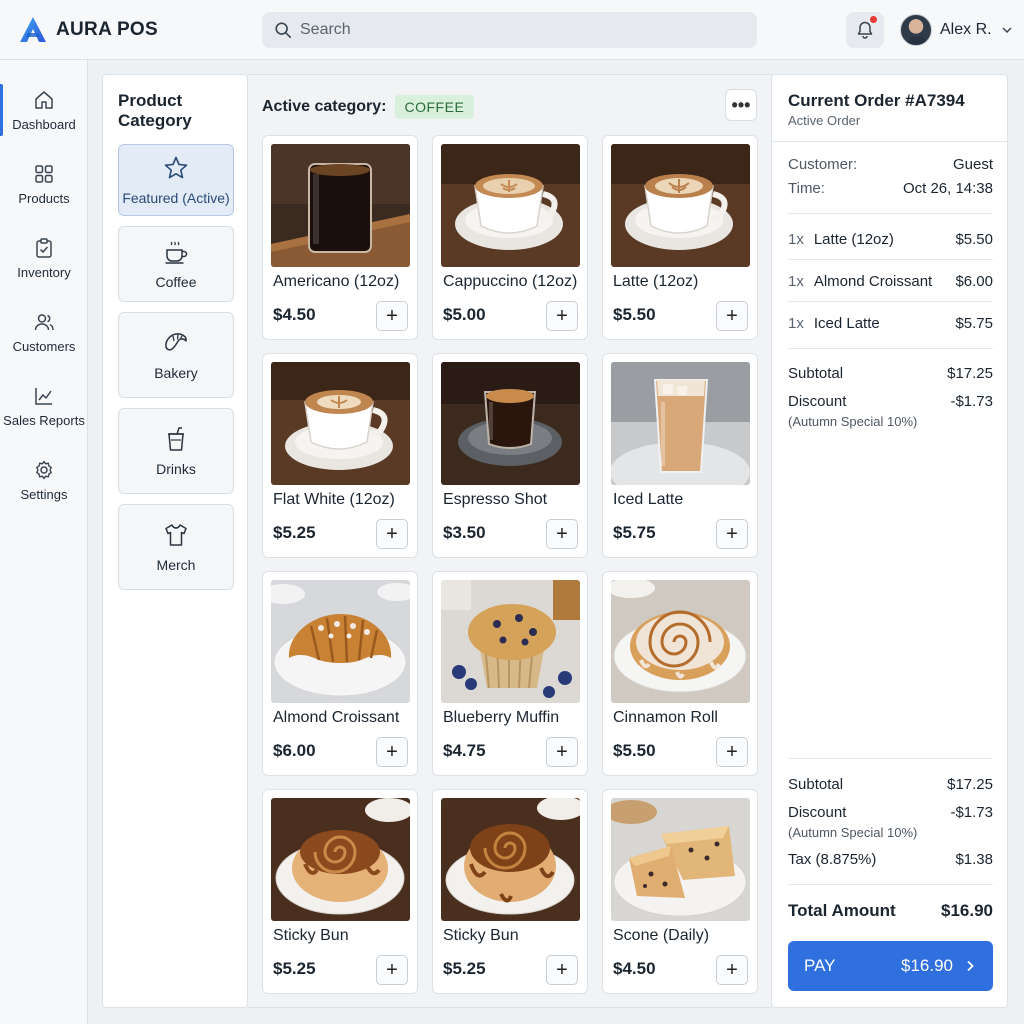 The height and width of the screenshot is (1024, 1024). What do you see at coordinates (340, 455) in the screenshot?
I see `product-card: Flat White (12oz) $5.25 +` at bounding box center [340, 455].